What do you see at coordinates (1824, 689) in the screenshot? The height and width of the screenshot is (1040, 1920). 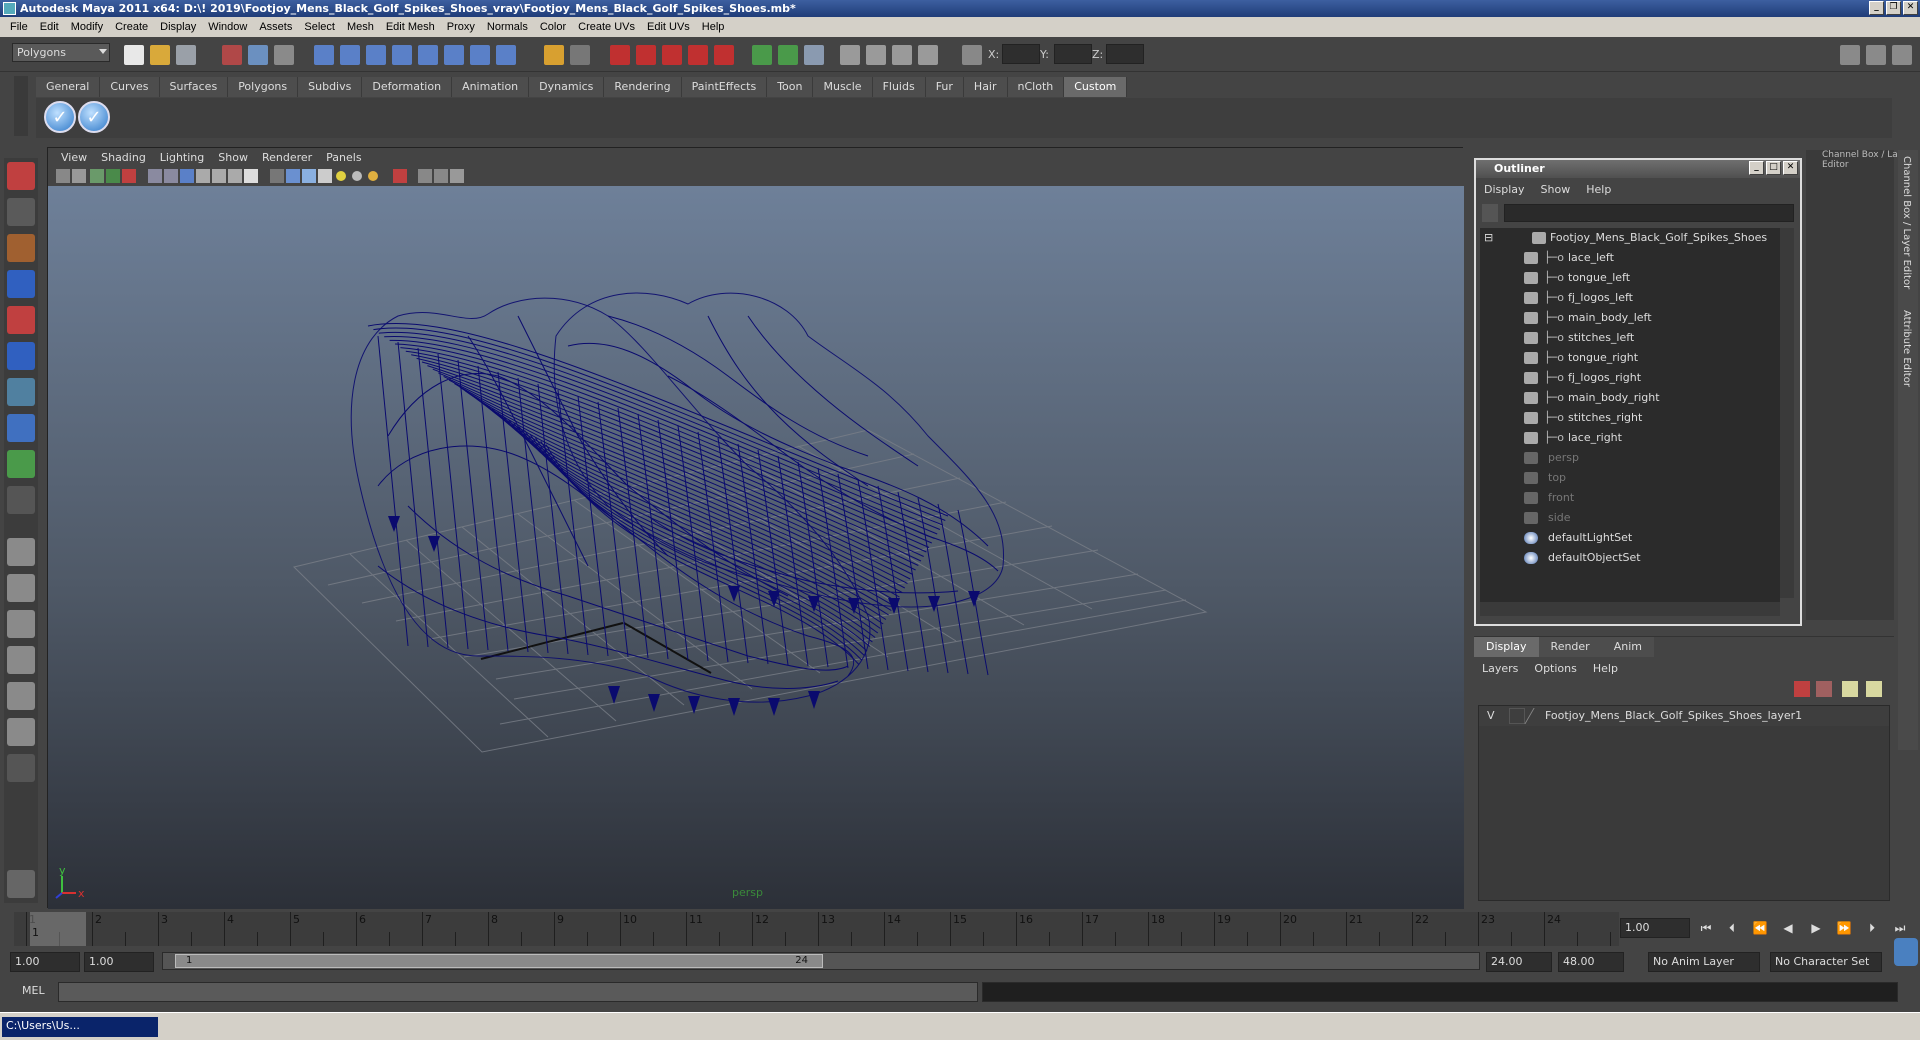 I see `new-layer-selected-icon` at bounding box center [1824, 689].